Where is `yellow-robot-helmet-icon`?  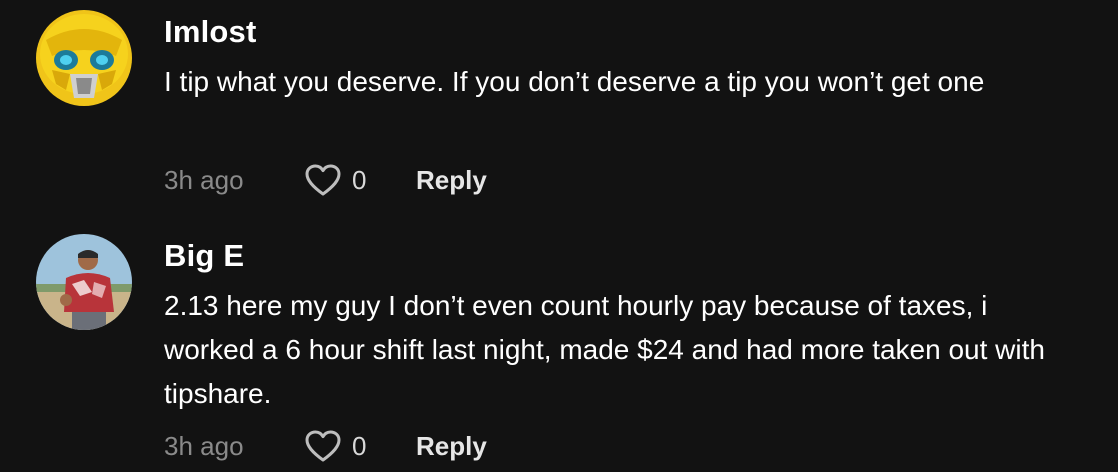
yellow-robot-helmet-icon is located at coordinates (84, 58).